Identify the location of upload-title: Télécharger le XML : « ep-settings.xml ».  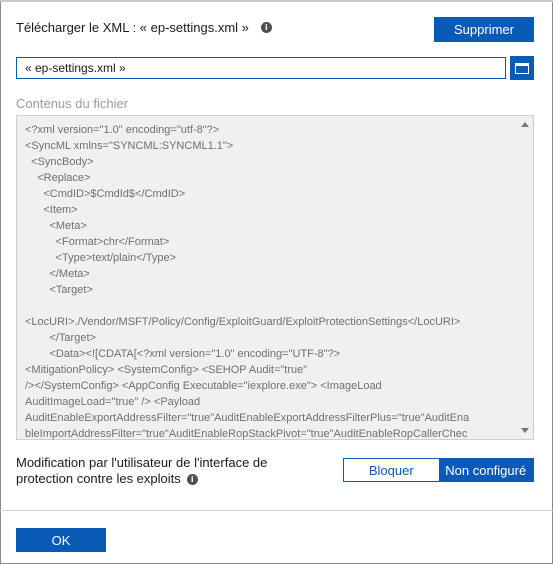
(132, 27).